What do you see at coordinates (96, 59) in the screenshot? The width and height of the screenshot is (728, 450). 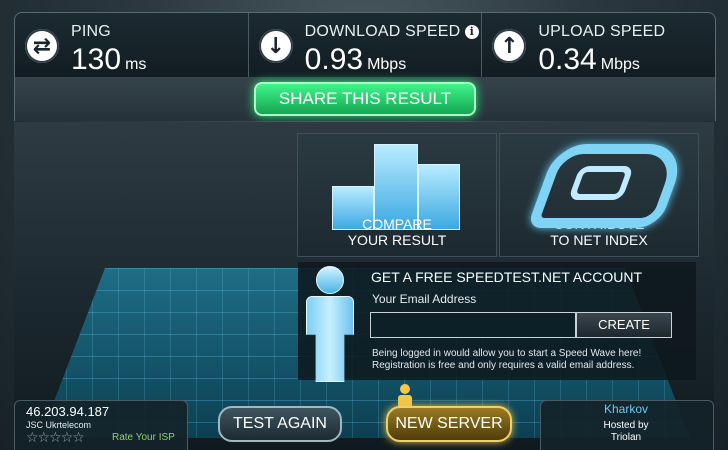 I see `ping-value: 130` at bounding box center [96, 59].